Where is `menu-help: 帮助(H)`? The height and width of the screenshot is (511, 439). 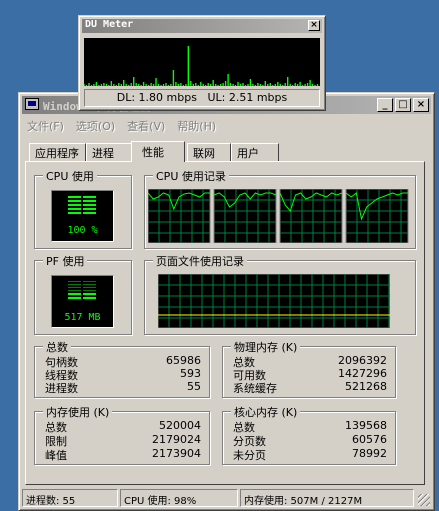 menu-help: 帮助(H) is located at coordinates (196, 127).